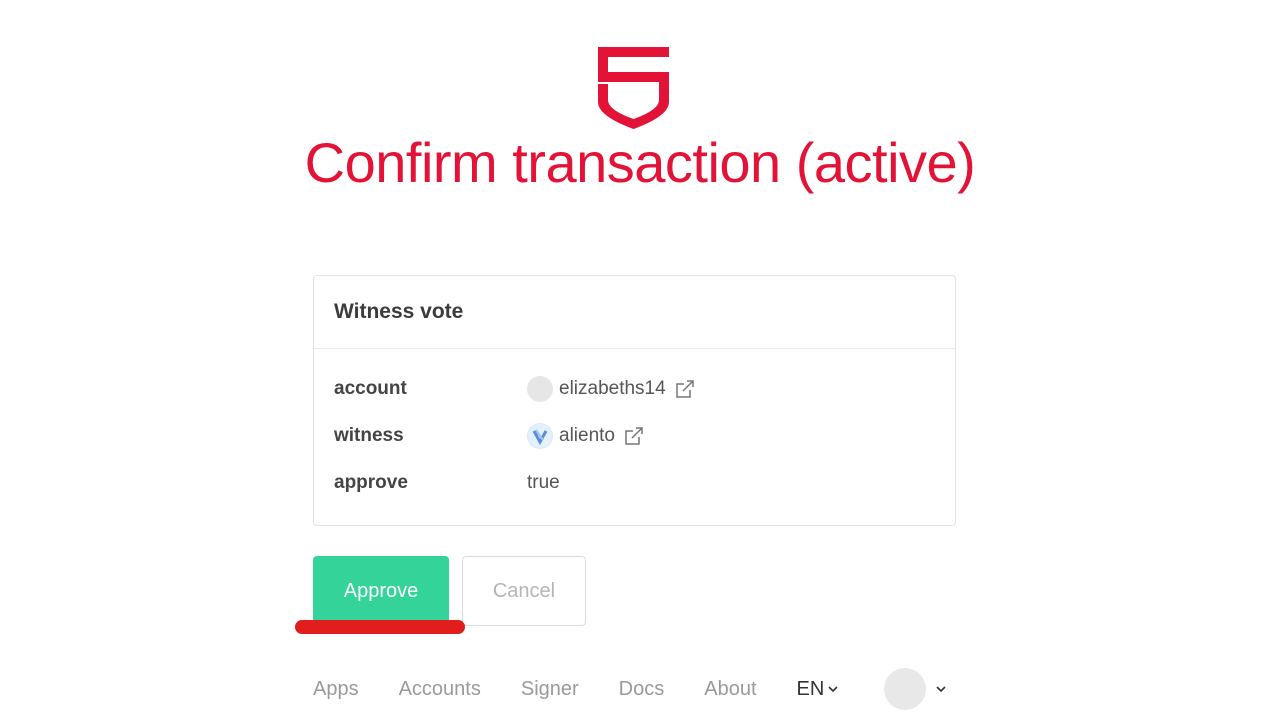 Image resolution: width=1280 pixels, height=728 pixels. I want to click on account-value: elizabeths14, so click(611, 388).